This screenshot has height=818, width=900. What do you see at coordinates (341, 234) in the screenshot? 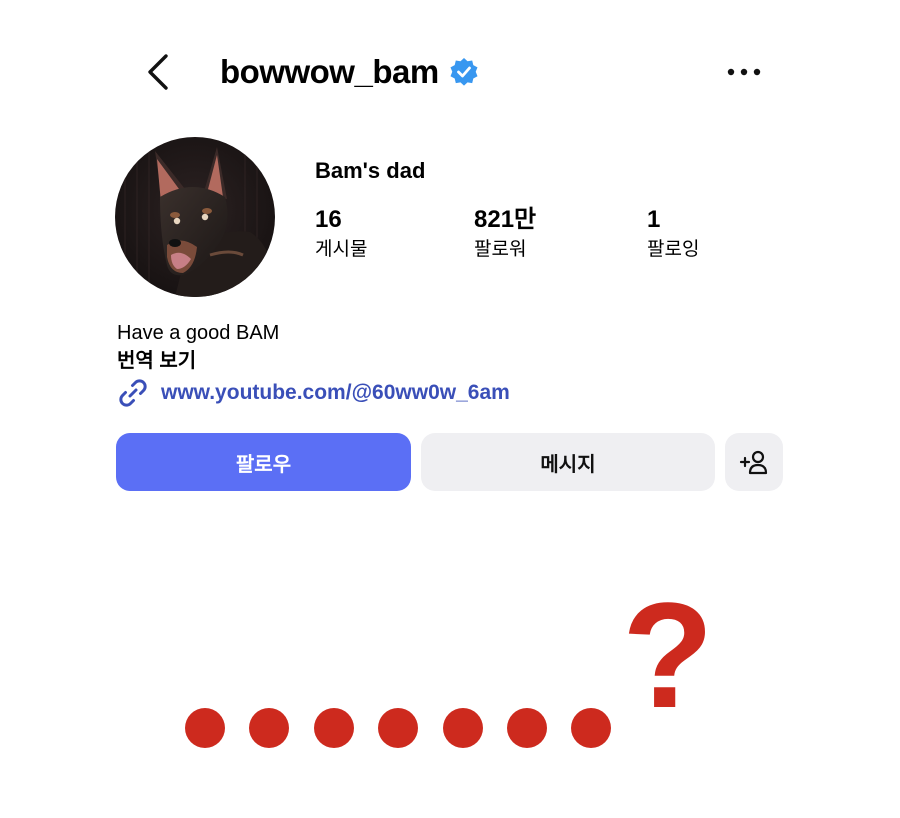
I see `stat-posts: 16 게시물` at bounding box center [341, 234].